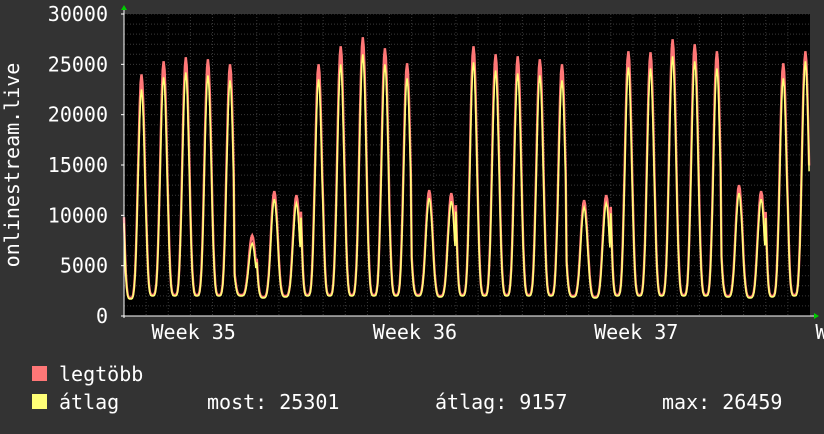  Describe the element at coordinates (501, 402) in the screenshot. I see `stat-avg: átlag: 9157` at that location.